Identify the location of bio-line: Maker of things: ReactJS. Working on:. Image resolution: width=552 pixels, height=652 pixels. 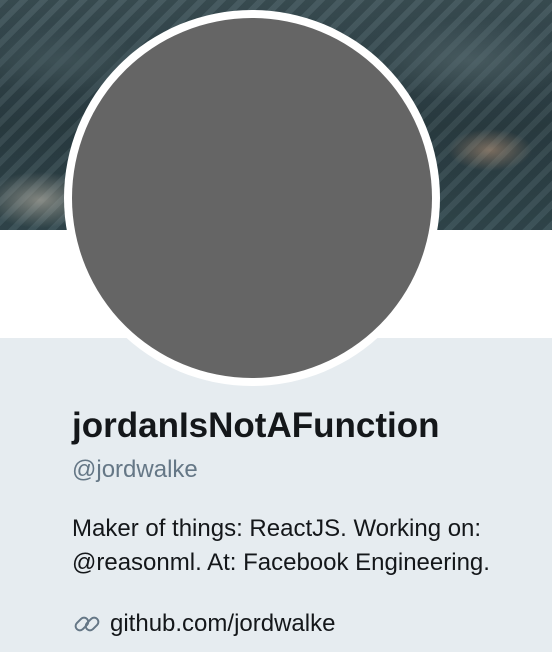
(277, 528).